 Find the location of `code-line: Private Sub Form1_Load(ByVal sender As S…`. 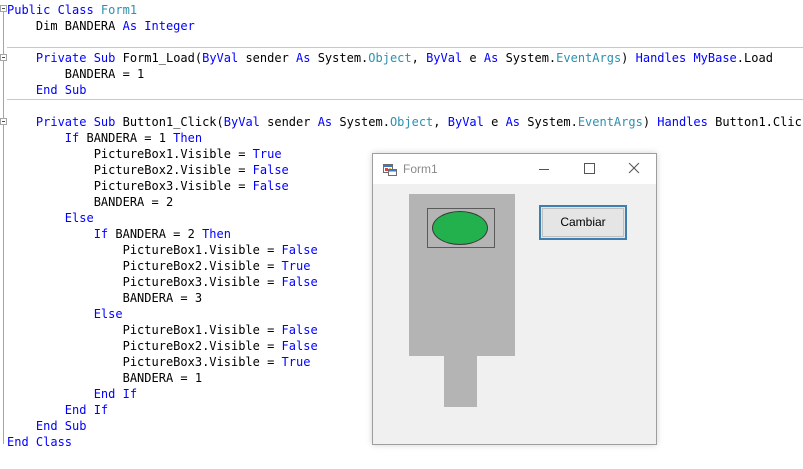

code-line: Private Sub Form1_Load(ByVal sender As S… is located at coordinates (390, 58).